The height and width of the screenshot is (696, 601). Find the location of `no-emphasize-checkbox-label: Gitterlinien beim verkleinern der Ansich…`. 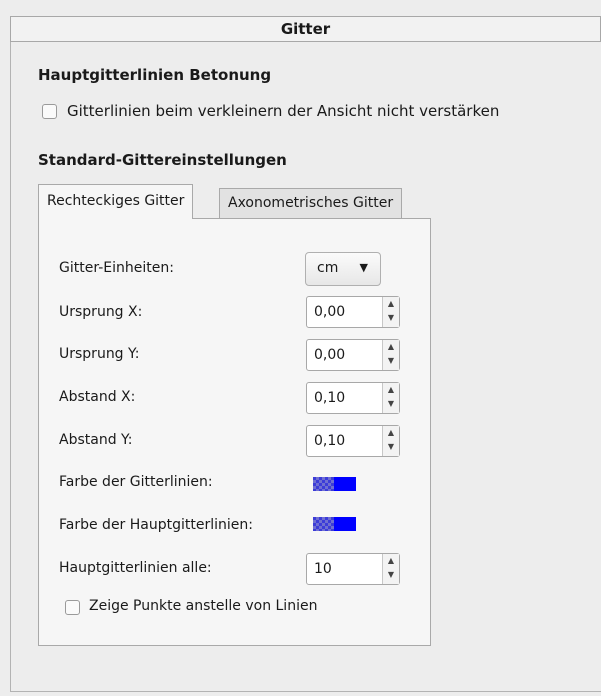

no-emphasize-checkbox-label: Gitterlinien beim verkleinern der Ansich… is located at coordinates (283, 111).